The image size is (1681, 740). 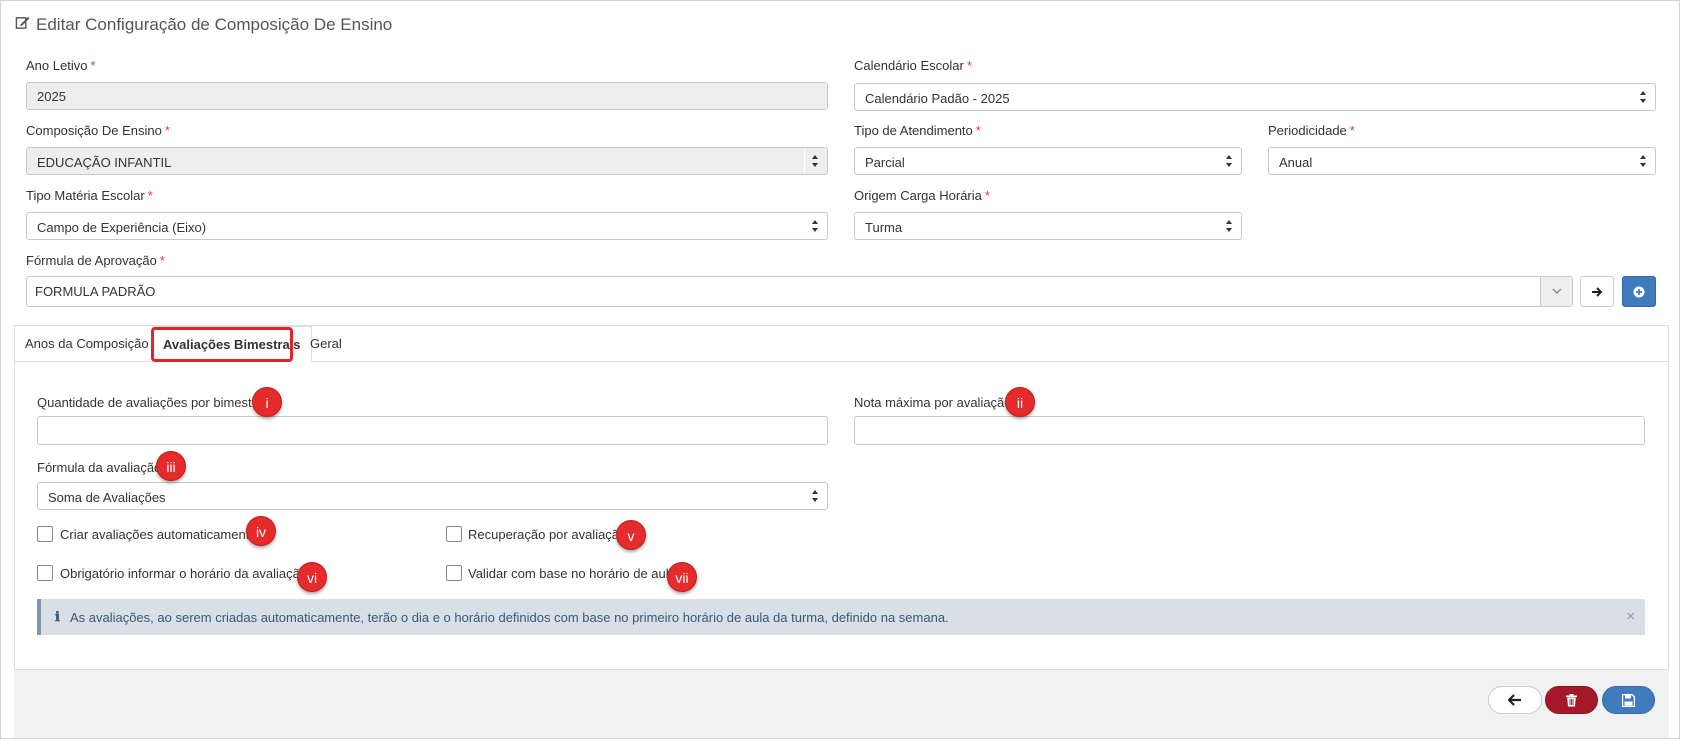 I want to click on tab-geral: Geral, so click(x=326, y=344).